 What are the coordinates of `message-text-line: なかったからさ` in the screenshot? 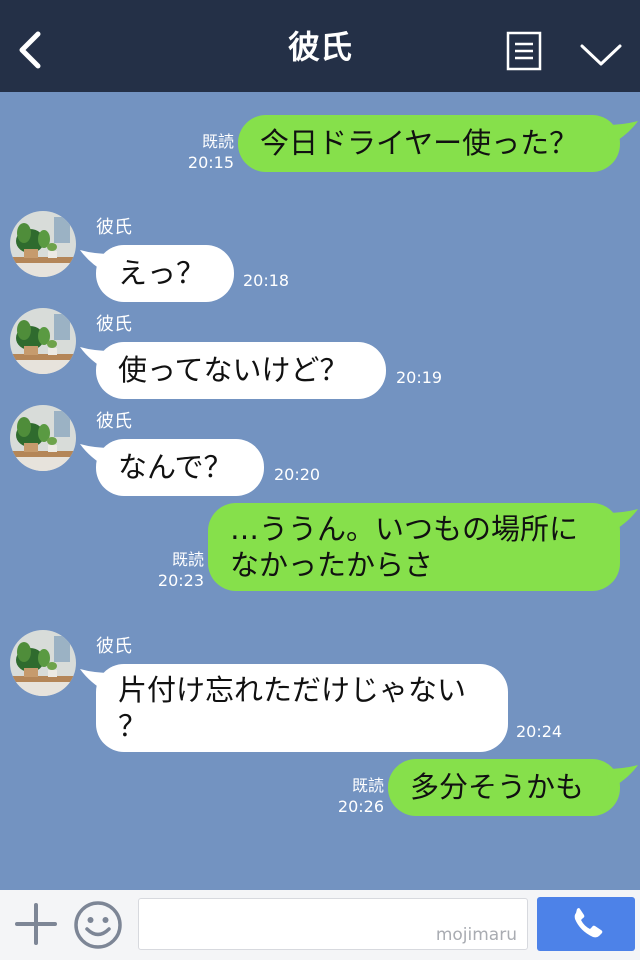 It's located at (332, 565).